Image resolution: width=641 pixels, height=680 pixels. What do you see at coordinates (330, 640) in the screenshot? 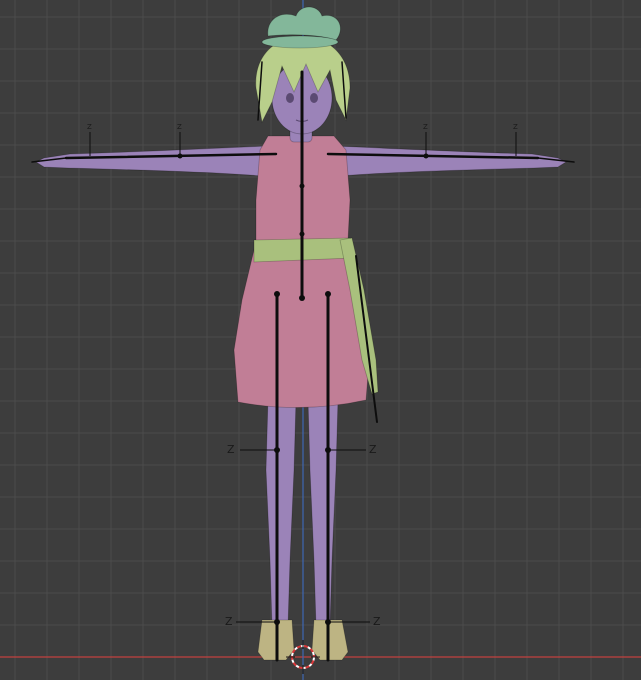
I see `right-shoe` at bounding box center [330, 640].